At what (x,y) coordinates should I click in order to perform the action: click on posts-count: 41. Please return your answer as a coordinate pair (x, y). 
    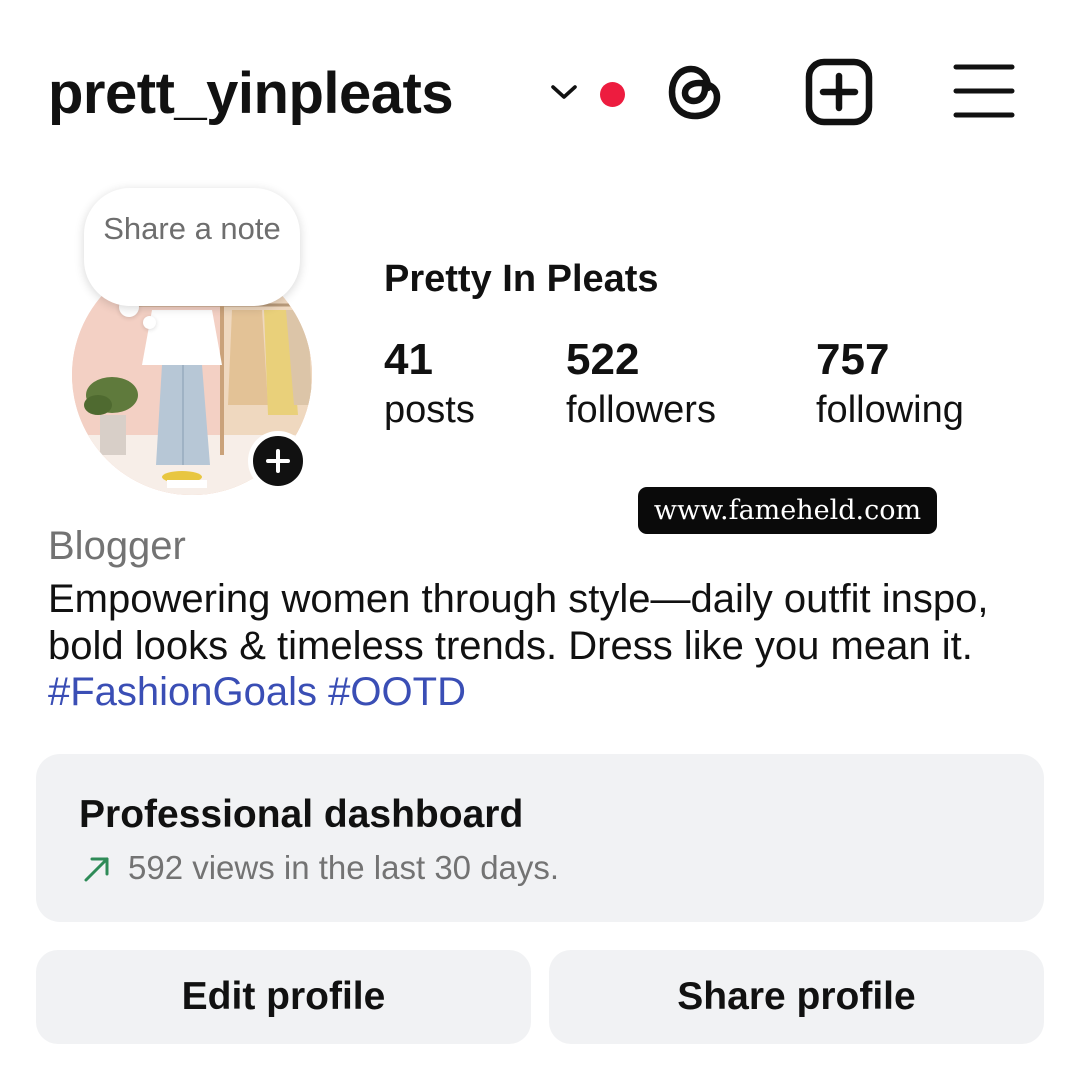
    Looking at the image, I should click on (408, 359).